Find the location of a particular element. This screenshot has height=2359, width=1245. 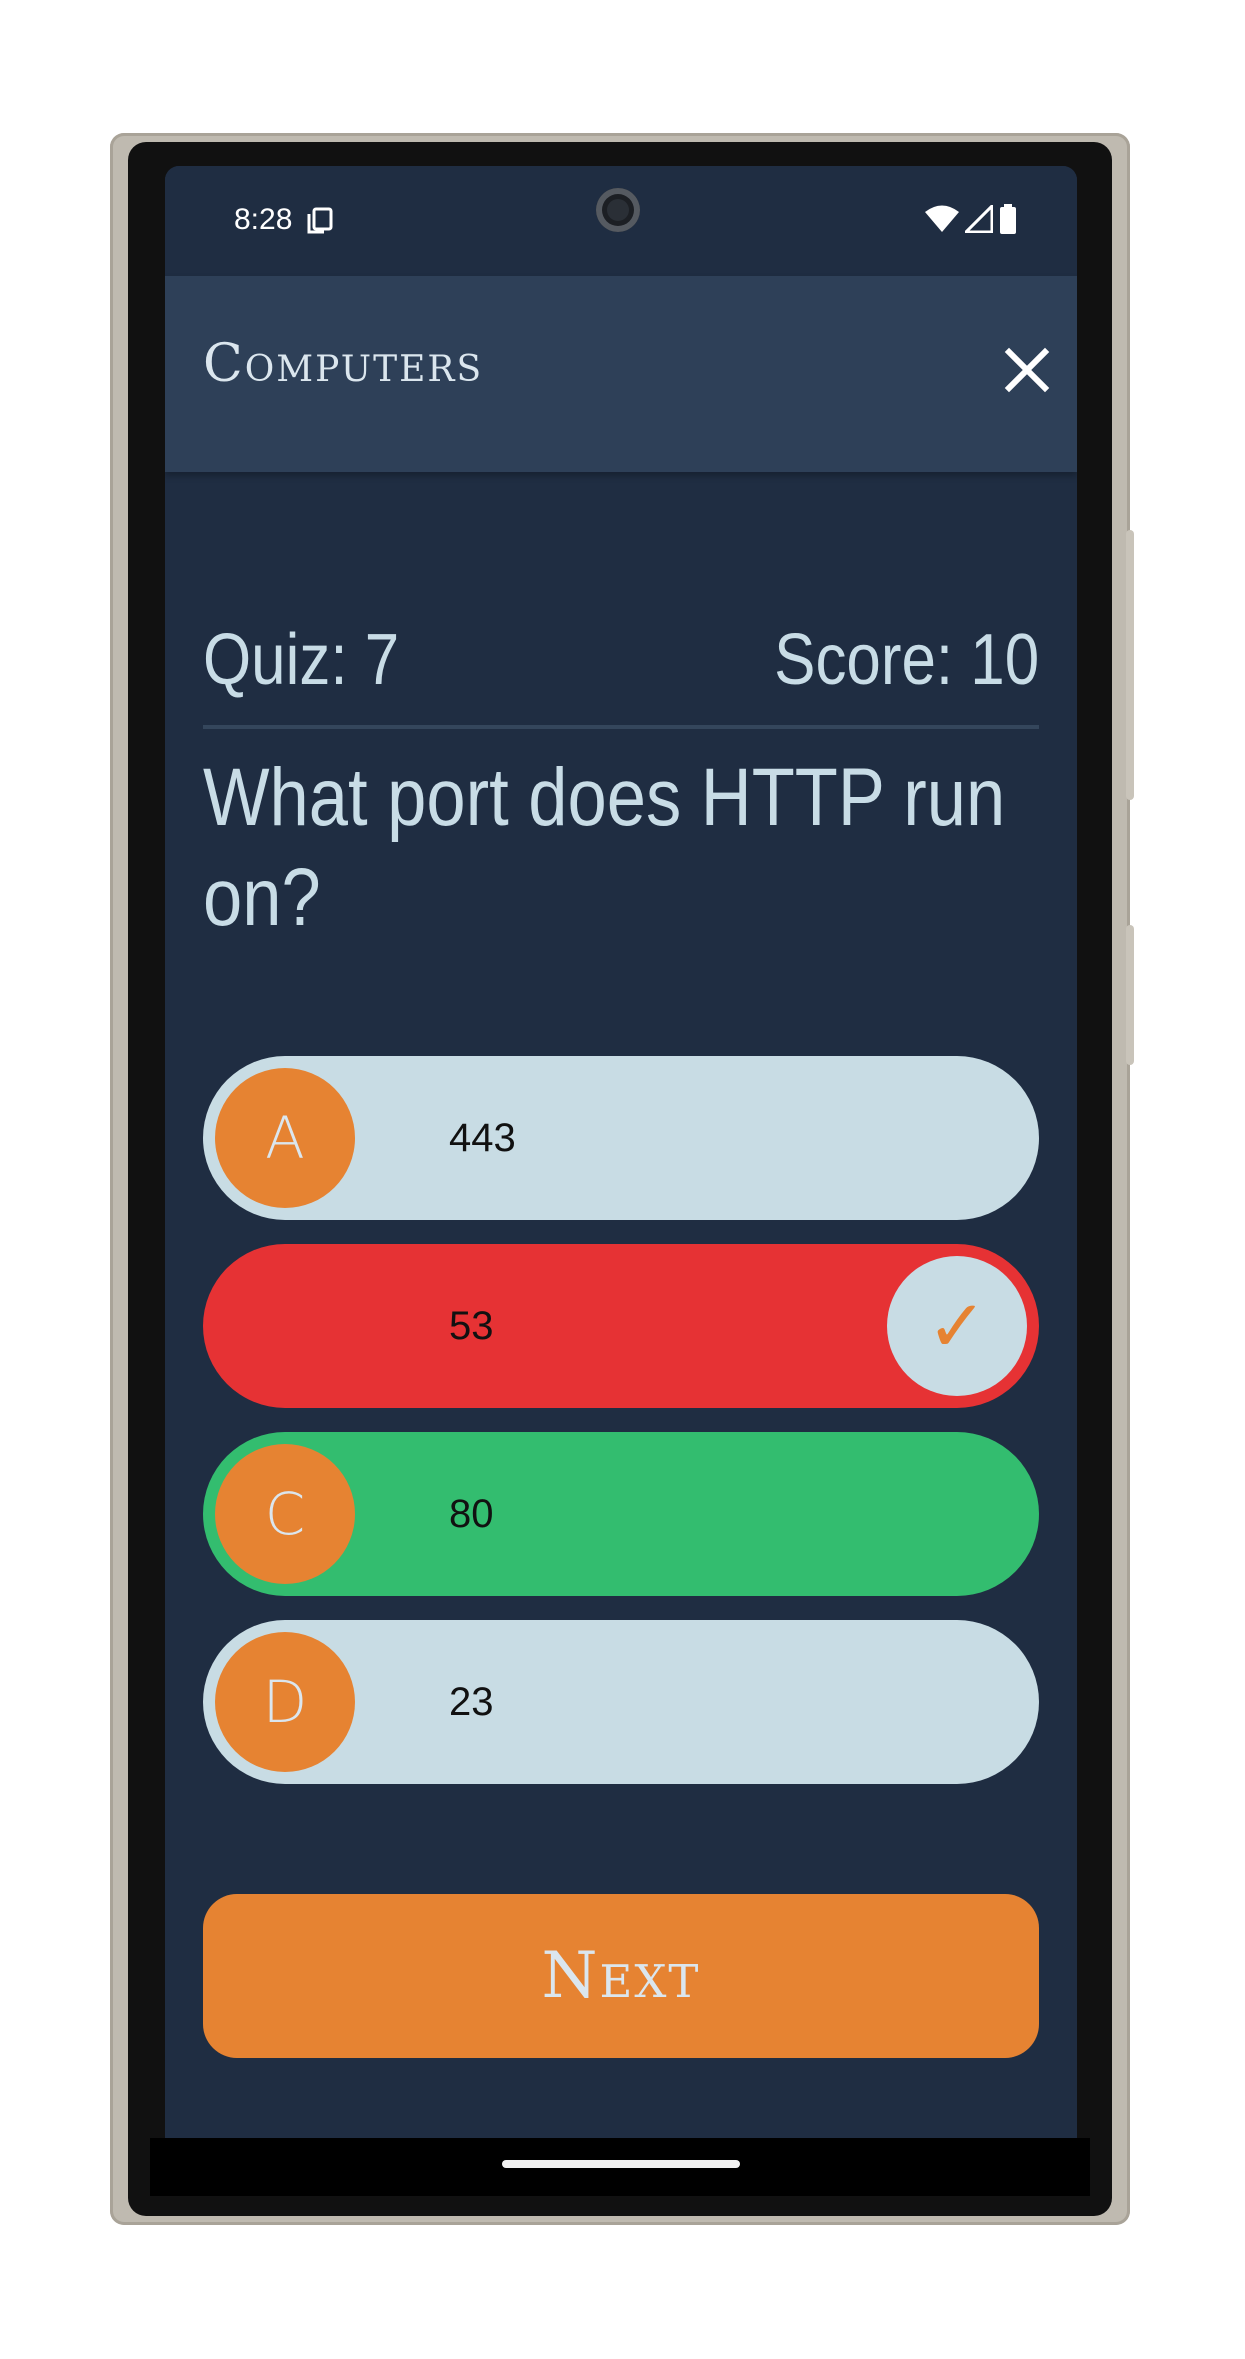

option-letter: A is located at coordinates (285, 1138).